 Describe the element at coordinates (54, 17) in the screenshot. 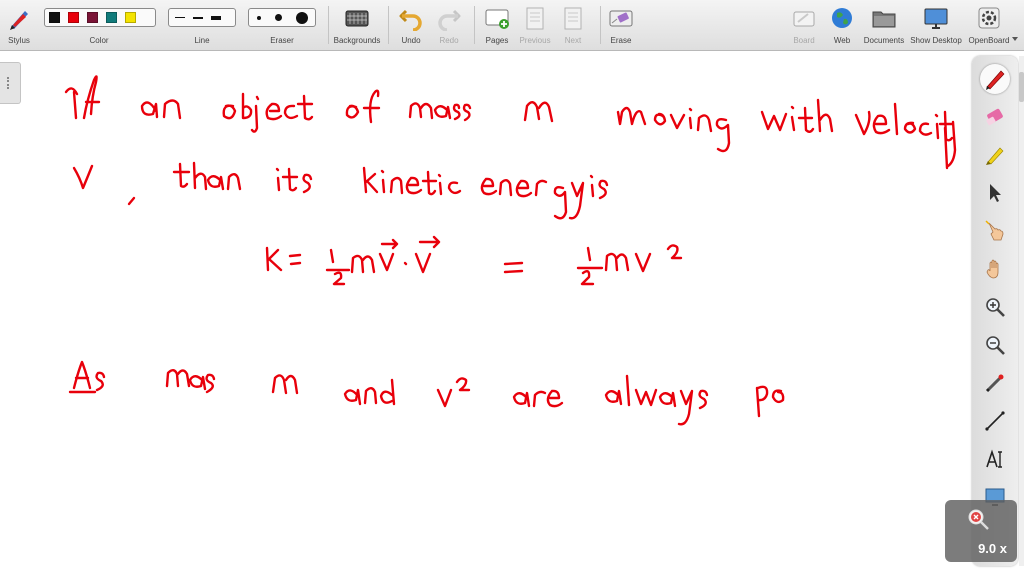

I see `color-swatch-black` at that location.